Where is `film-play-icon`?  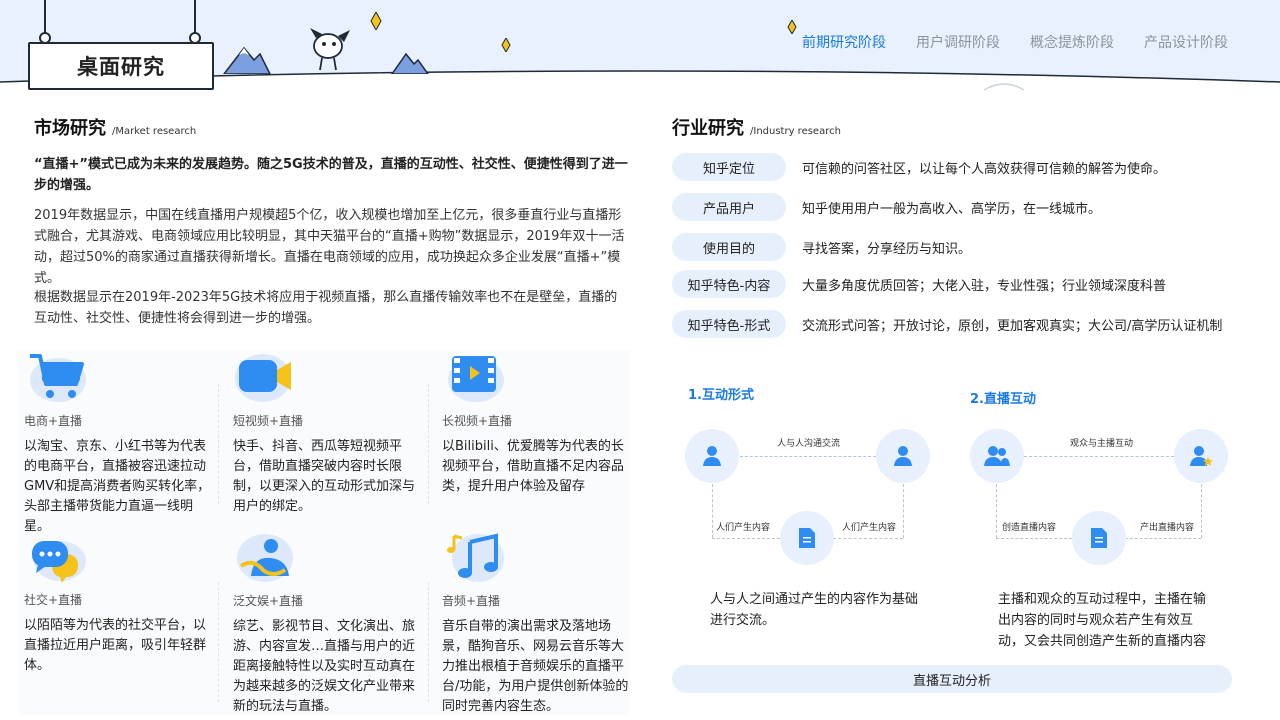
film-play-icon is located at coordinates (474, 378).